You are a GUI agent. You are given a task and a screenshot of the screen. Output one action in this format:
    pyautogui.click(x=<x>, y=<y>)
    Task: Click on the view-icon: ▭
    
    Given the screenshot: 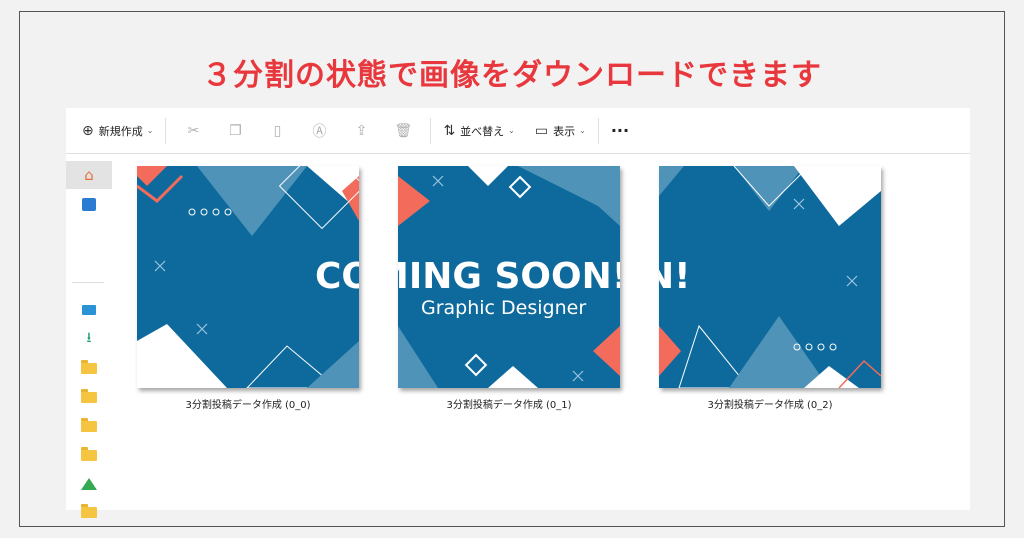 What is the action you would take?
    pyautogui.click(x=541, y=130)
    